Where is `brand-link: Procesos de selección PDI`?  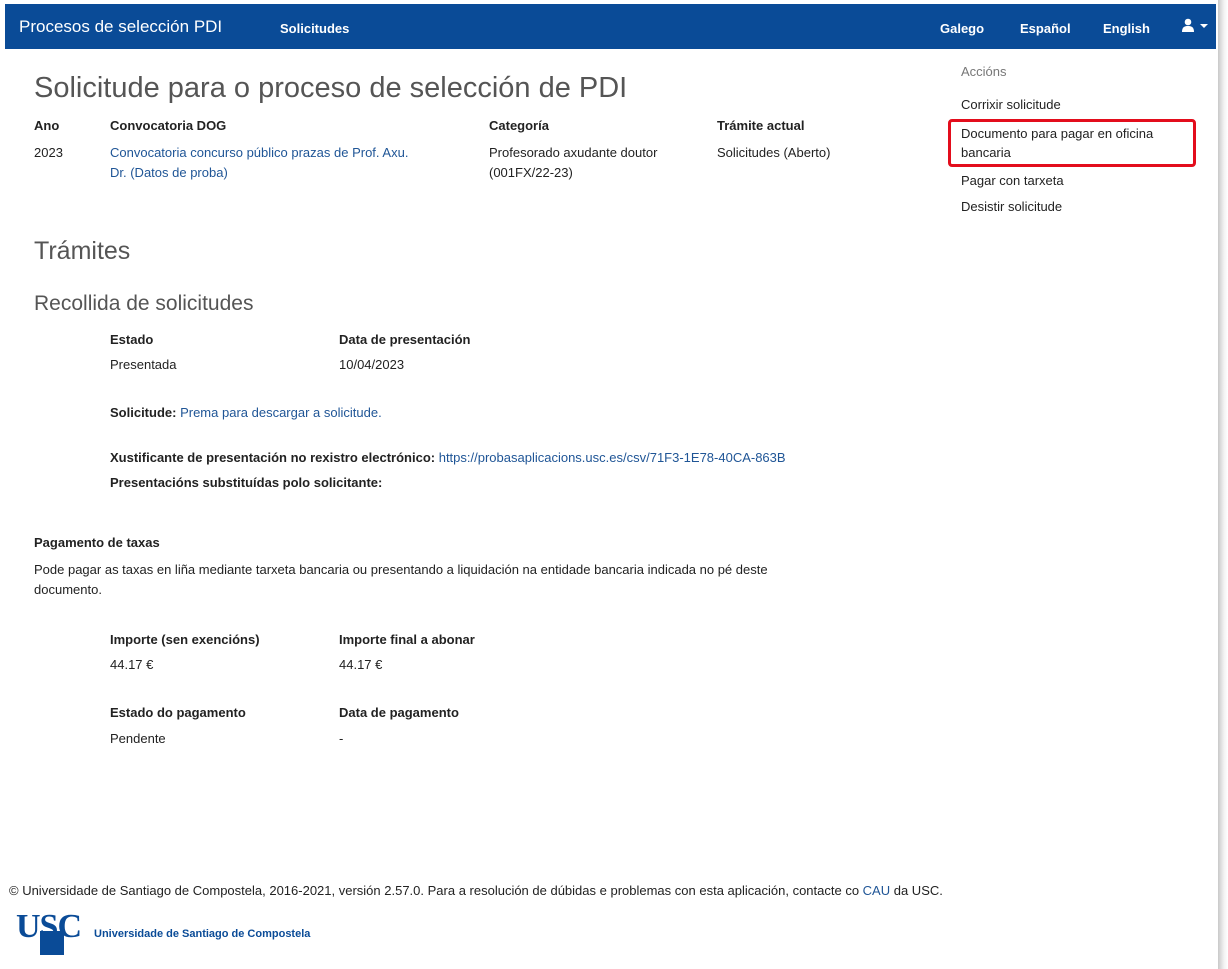 brand-link: Procesos de selección PDI is located at coordinates (120, 27).